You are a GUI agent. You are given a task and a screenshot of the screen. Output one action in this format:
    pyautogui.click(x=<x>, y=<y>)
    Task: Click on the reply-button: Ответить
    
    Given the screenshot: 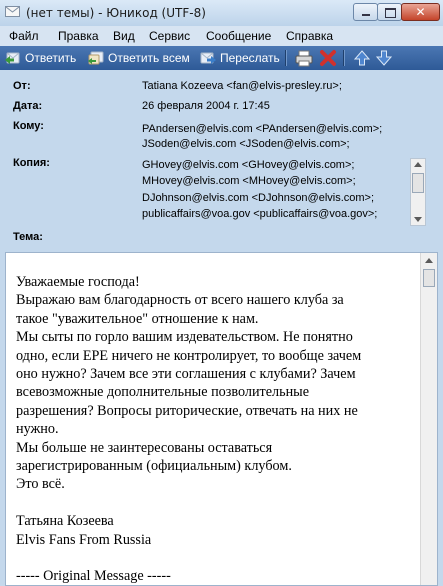 What is the action you would take?
    pyautogui.click(x=40, y=58)
    